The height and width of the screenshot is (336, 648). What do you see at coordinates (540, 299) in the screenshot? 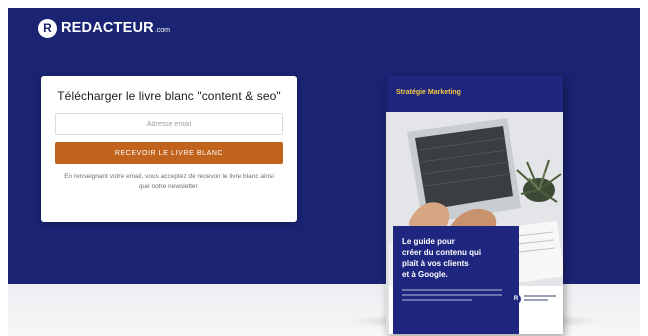
I see `cover-logo-lines` at bounding box center [540, 299].